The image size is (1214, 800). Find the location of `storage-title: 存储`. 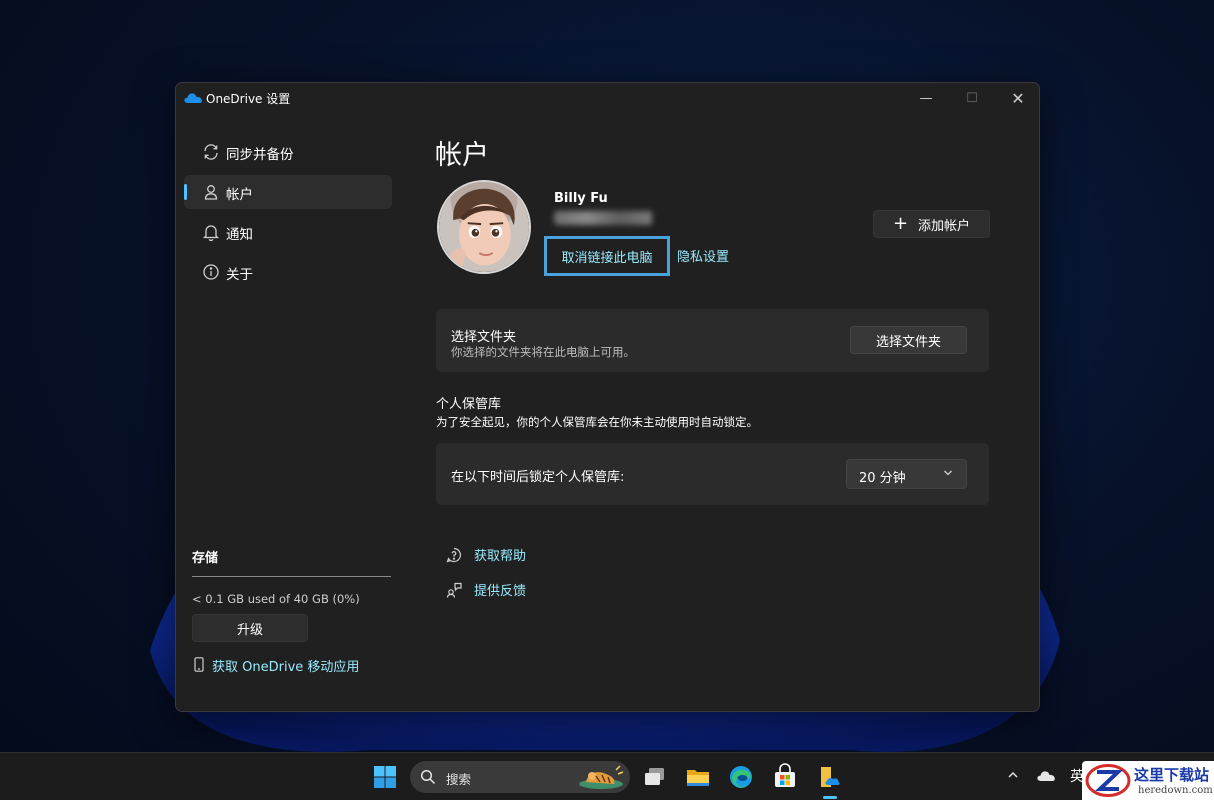

storage-title: 存储 is located at coordinates (205, 558).